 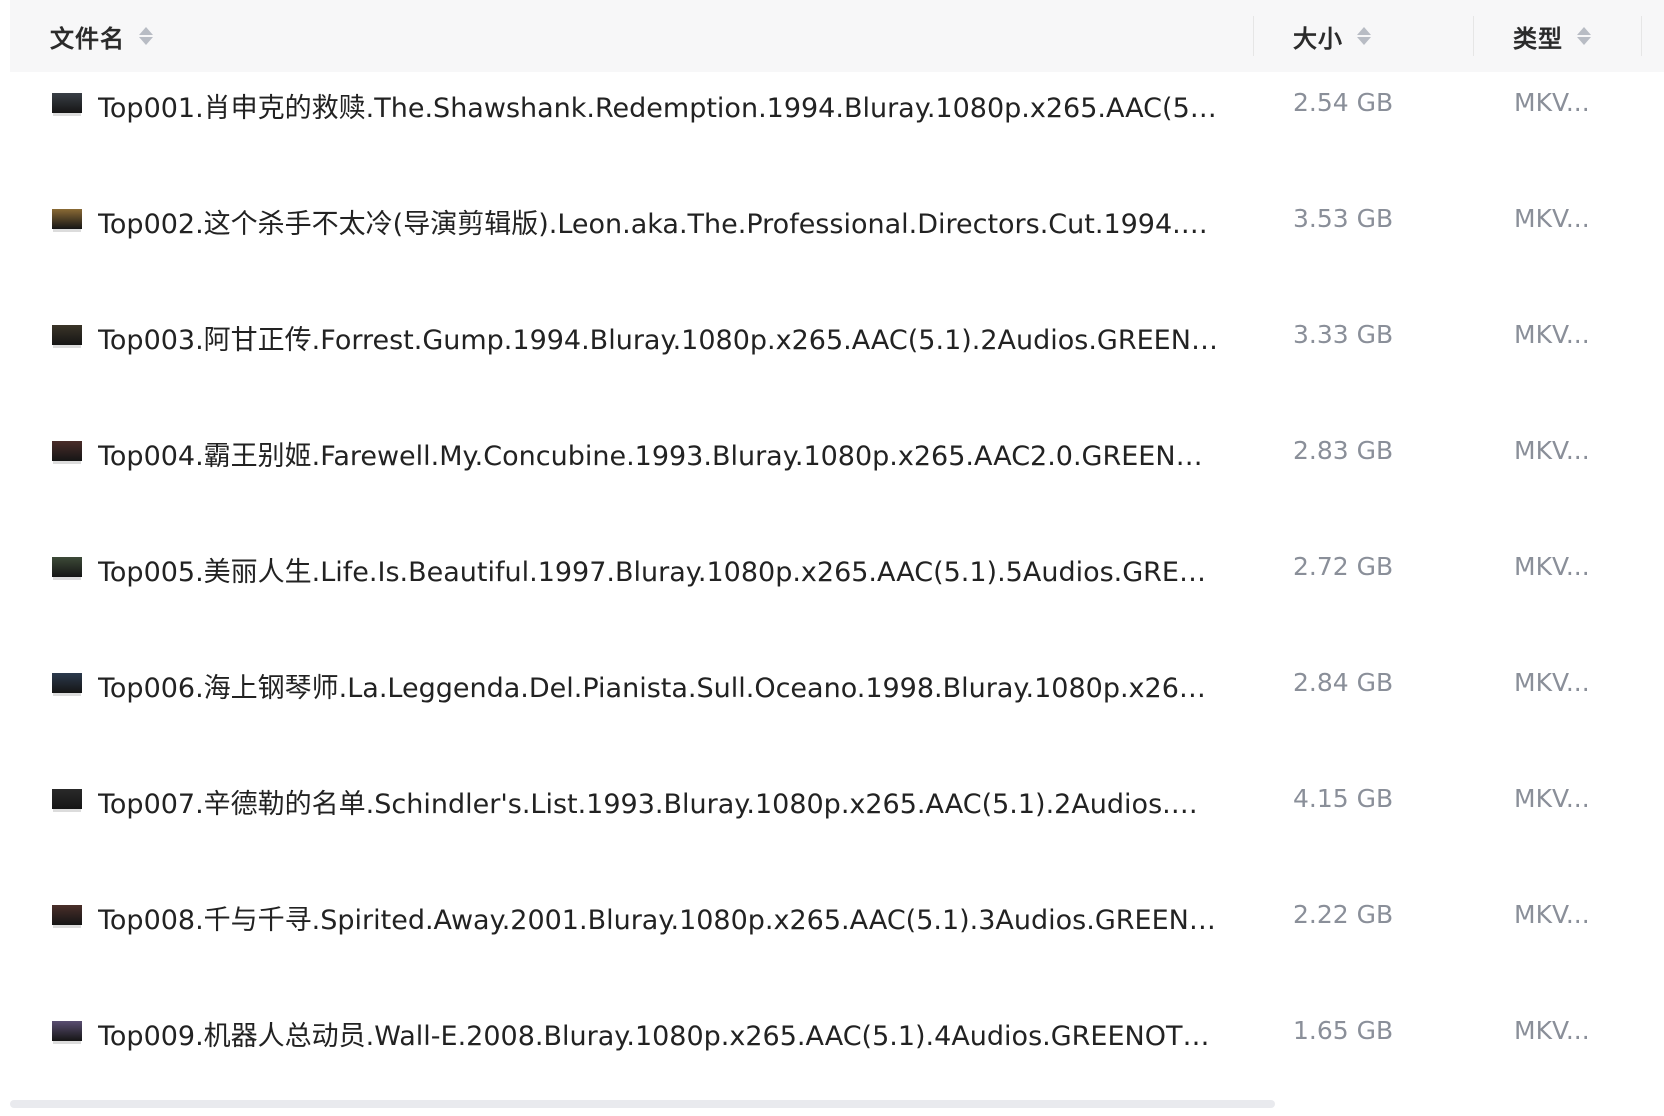 I want to click on file-size: 2.54 GB, so click(x=1343, y=102).